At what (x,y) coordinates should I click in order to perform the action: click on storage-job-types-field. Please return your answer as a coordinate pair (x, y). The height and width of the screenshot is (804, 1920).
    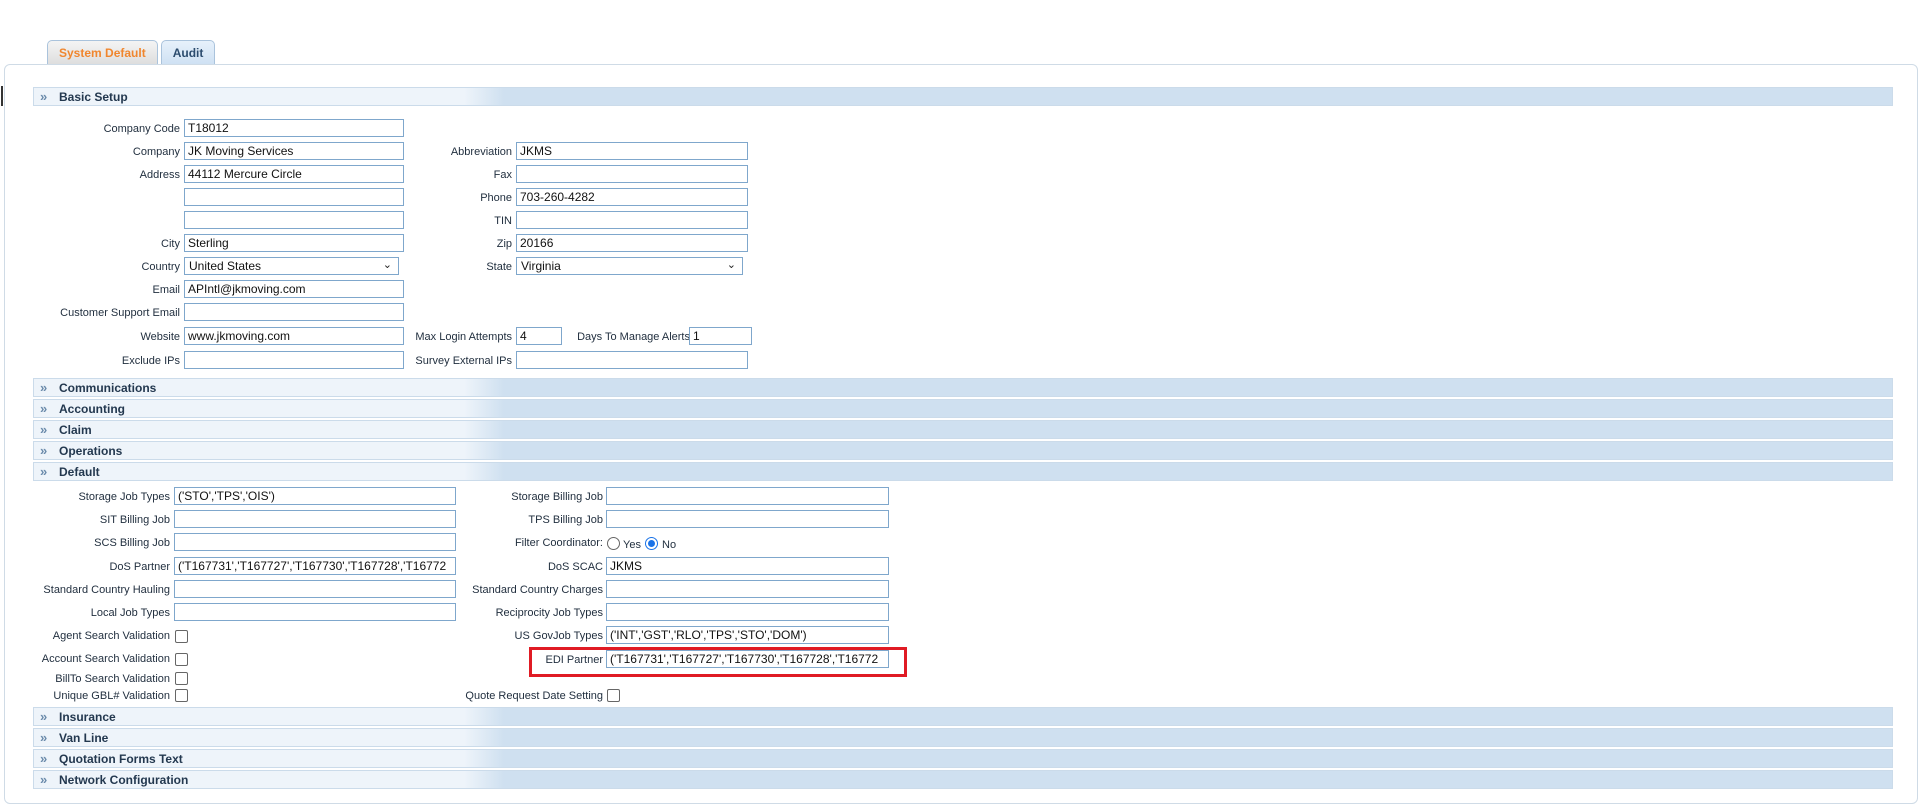
    Looking at the image, I should click on (315, 496).